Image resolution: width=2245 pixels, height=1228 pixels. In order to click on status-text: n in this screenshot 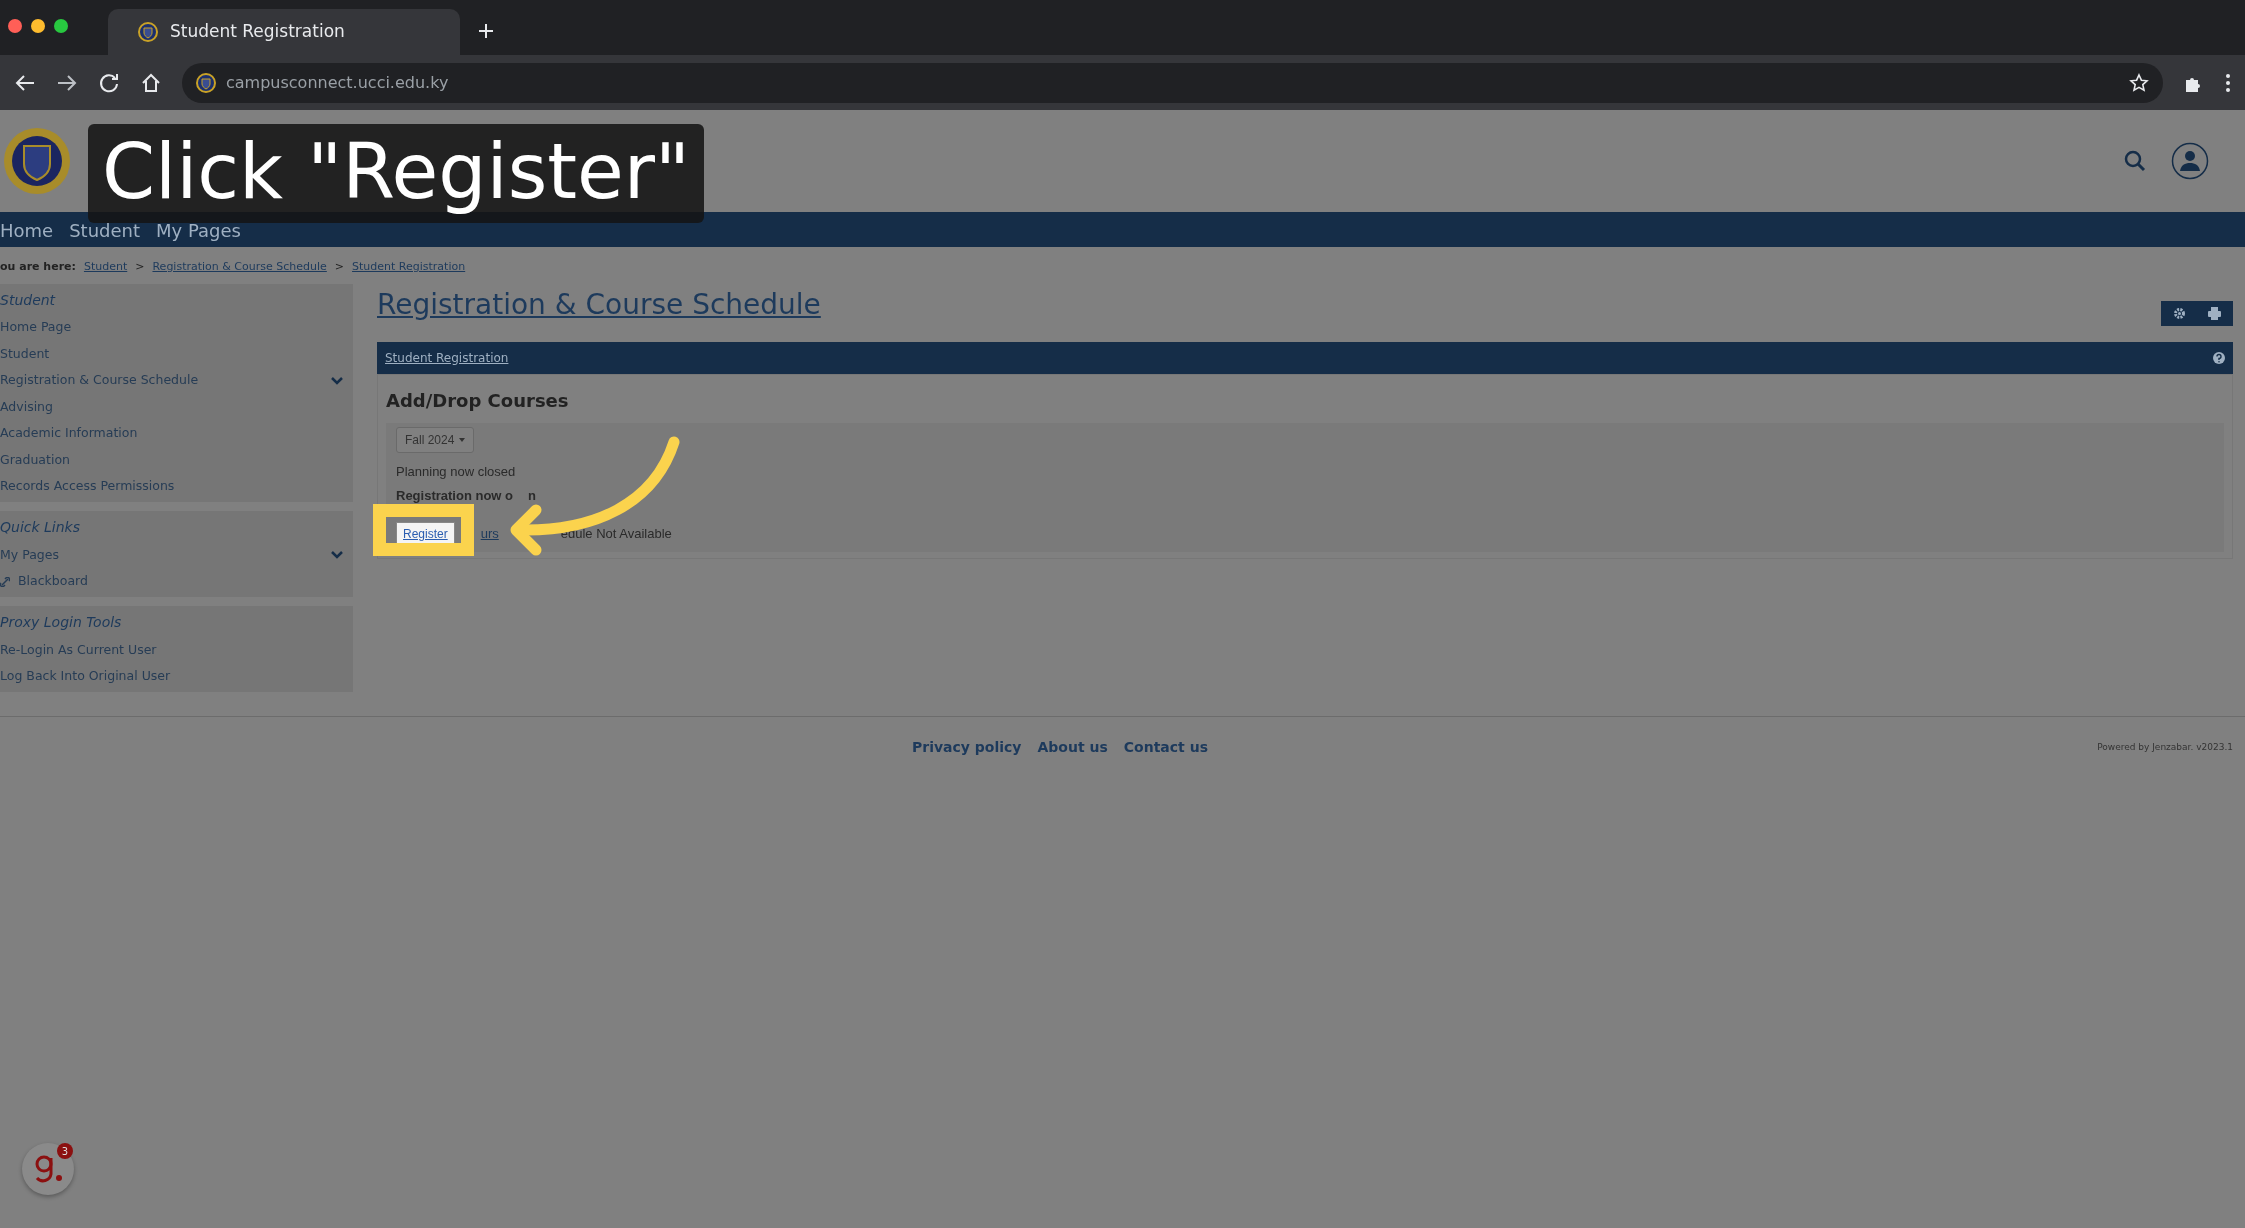, I will do `click(532, 496)`.